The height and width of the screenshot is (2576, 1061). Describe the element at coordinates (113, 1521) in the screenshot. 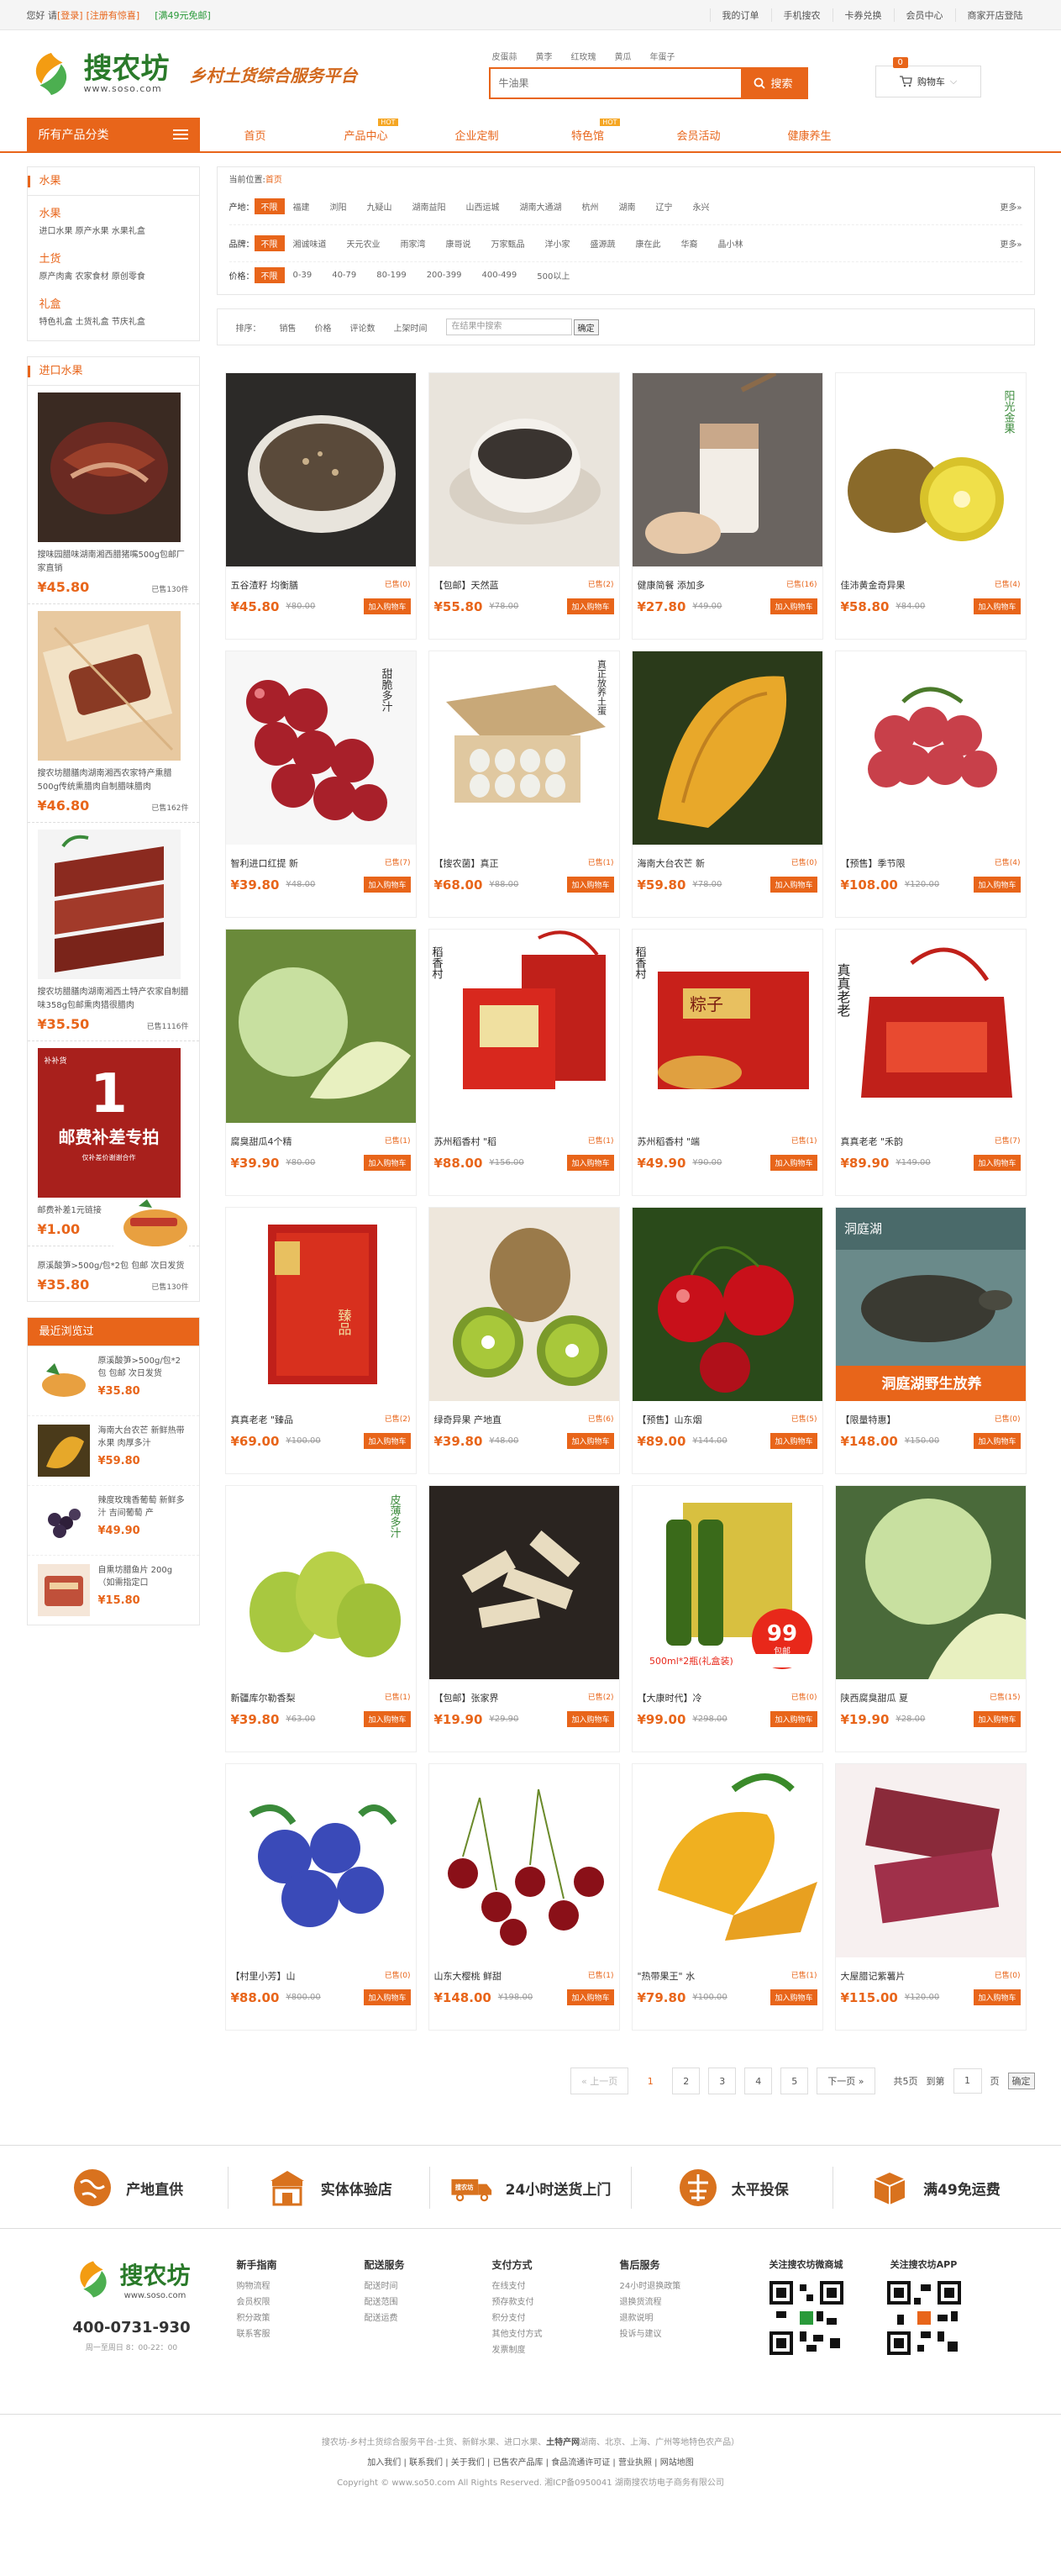

I see `recent-item: 辣度玫瑰香葡萄 新鲜多汁 吉间葡萄 产 ¥49.90` at that location.